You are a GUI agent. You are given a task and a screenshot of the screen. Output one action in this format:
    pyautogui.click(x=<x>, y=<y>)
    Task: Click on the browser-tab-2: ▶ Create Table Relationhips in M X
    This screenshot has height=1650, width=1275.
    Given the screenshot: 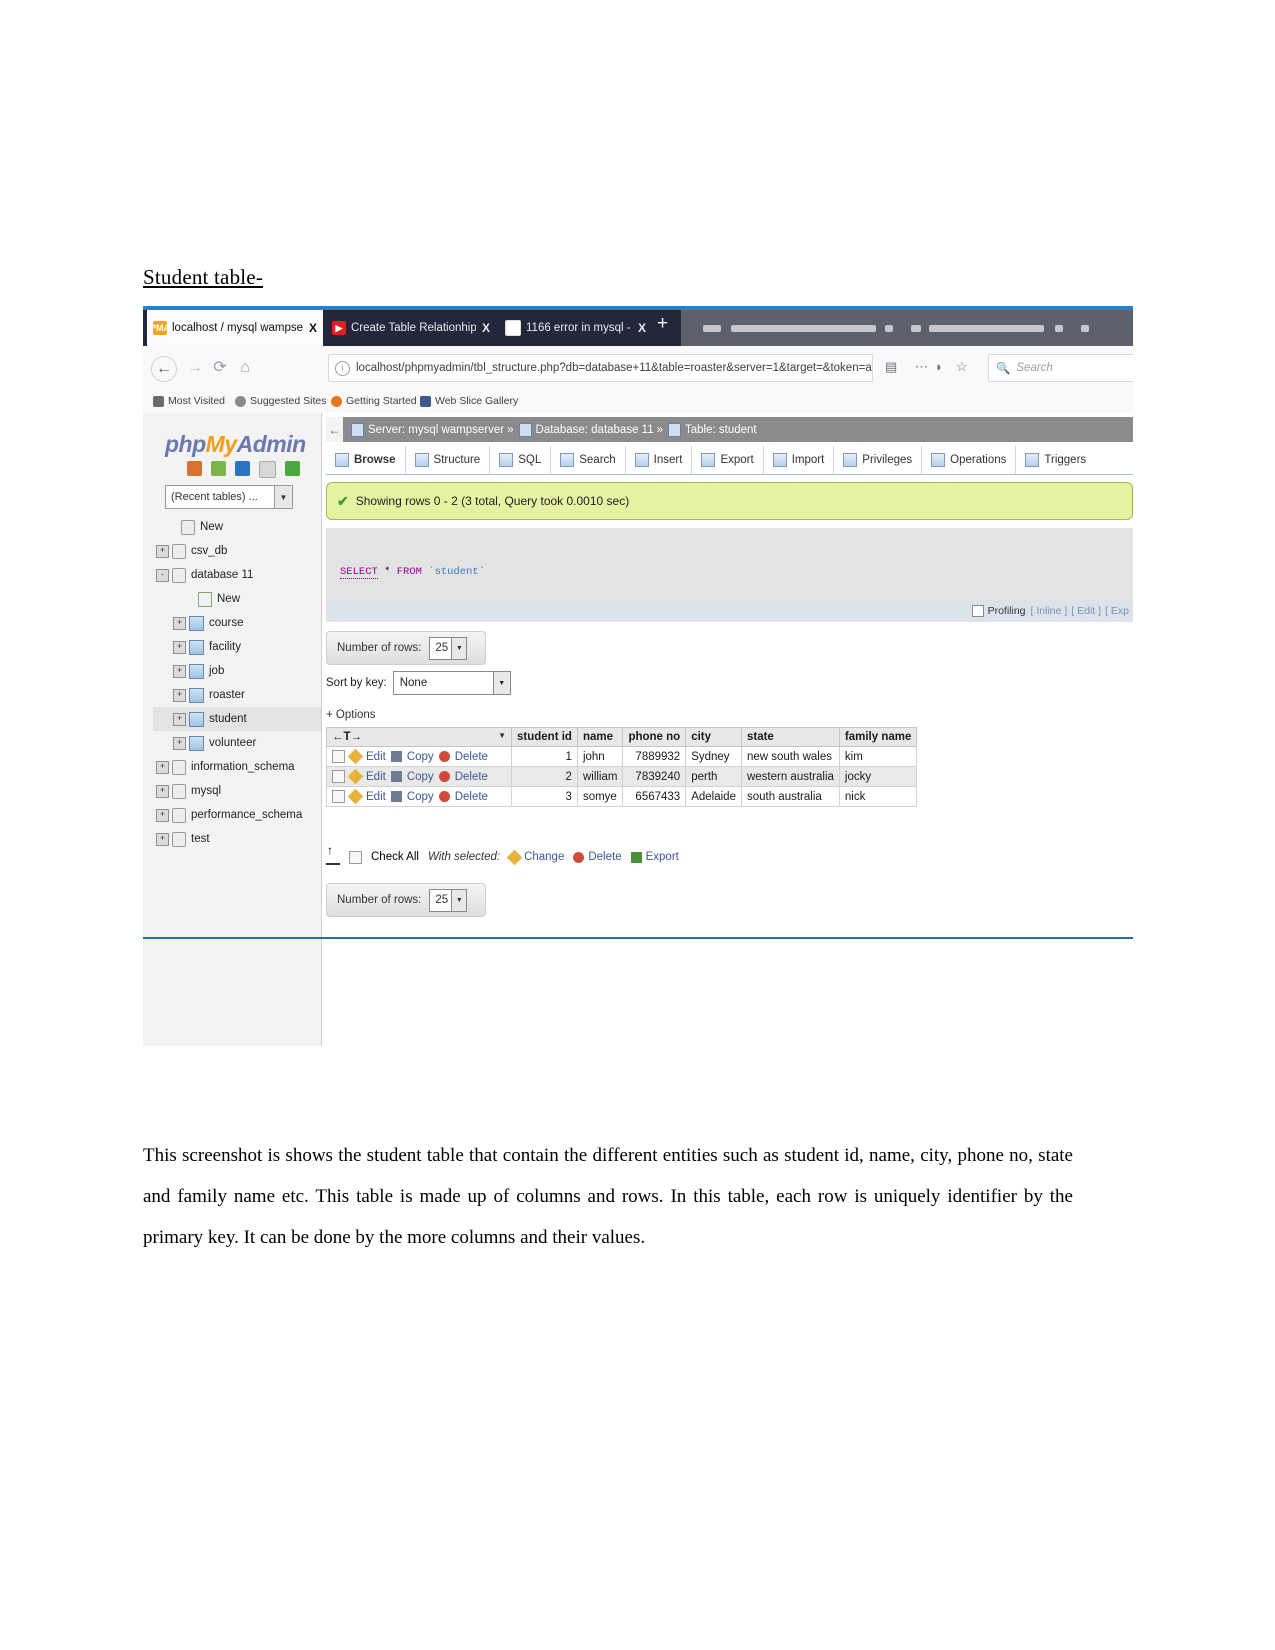 What is the action you would take?
    pyautogui.click(x=411, y=328)
    